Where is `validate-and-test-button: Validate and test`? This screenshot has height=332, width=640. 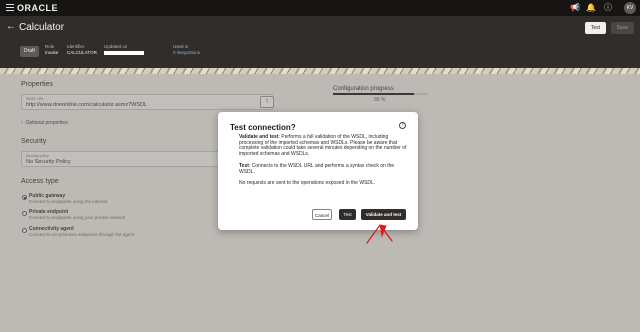 validate-and-test-button: Validate and test is located at coordinates (383, 214).